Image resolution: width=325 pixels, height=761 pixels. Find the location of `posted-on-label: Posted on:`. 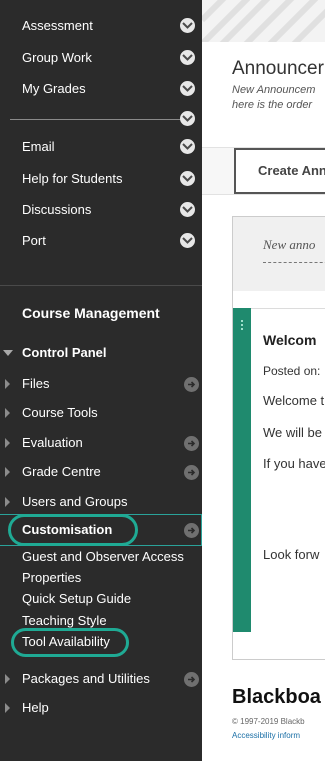

posted-on-label: Posted on: is located at coordinates (292, 371).